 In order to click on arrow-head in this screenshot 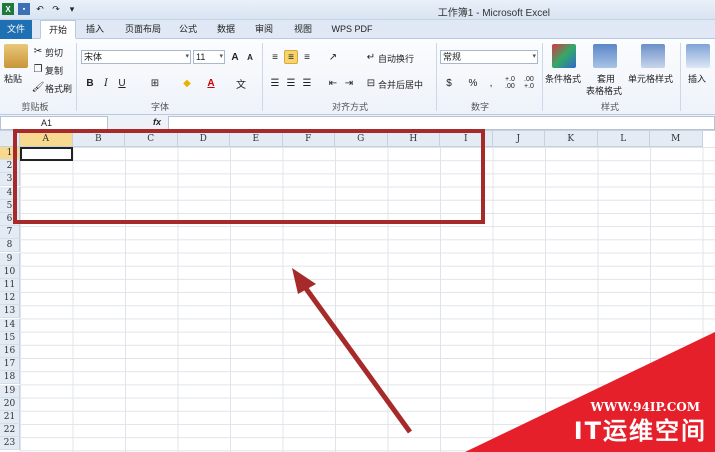, I will do `click(304, 281)`.